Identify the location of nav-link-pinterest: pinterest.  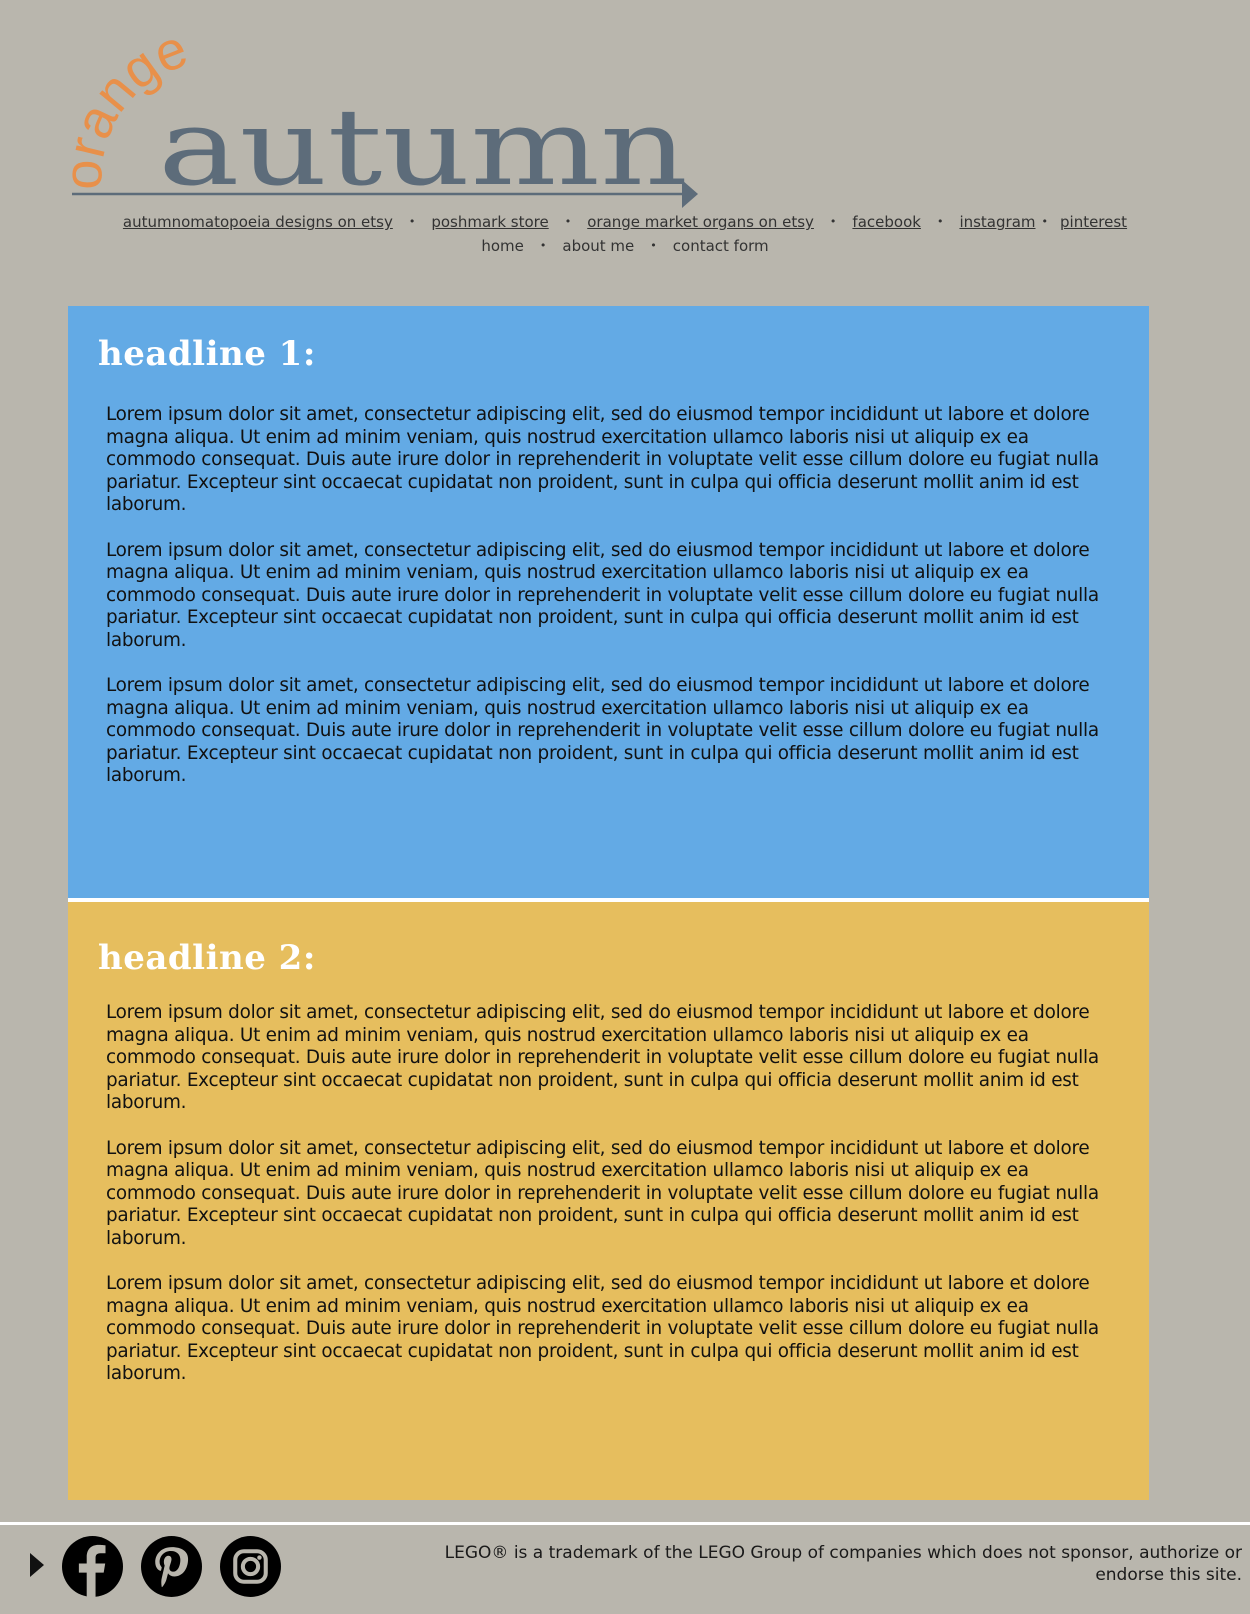
(1093, 222).